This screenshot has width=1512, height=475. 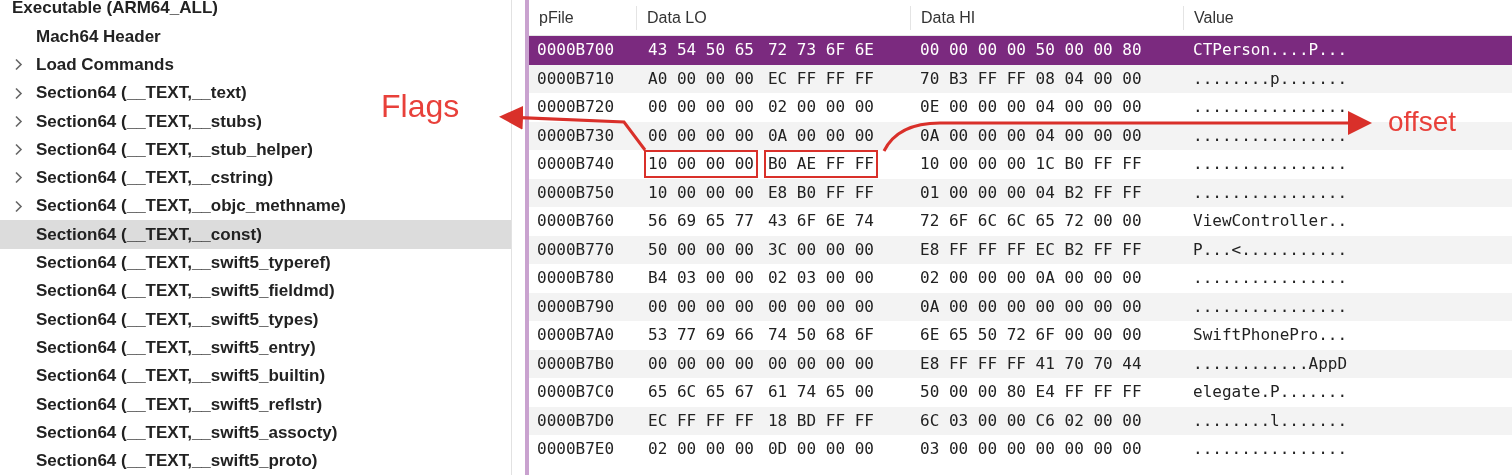 I want to click on tree-item: Section64 (__TEXT,__text), so click(x=125, y=93).